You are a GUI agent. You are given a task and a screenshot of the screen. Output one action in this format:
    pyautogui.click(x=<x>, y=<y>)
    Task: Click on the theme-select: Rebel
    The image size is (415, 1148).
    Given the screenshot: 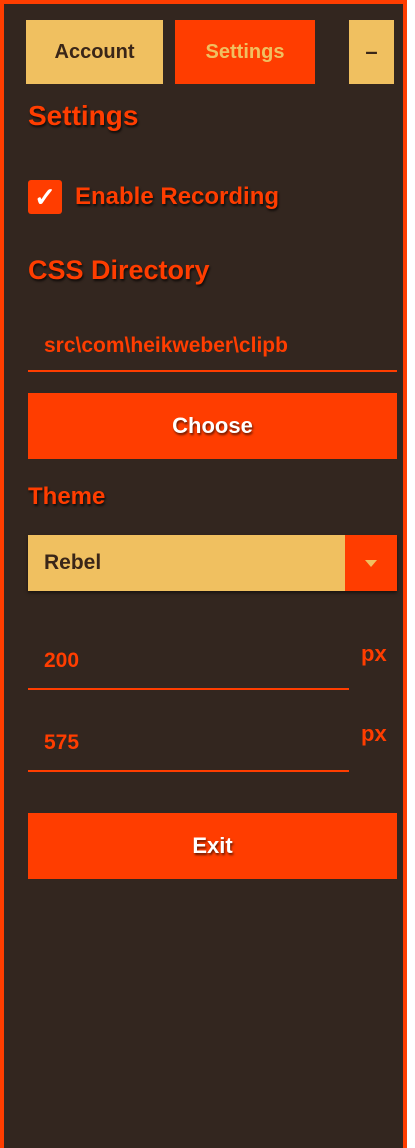 What is the action you would take?
    pyautogui.click(x=212, y=563)
    